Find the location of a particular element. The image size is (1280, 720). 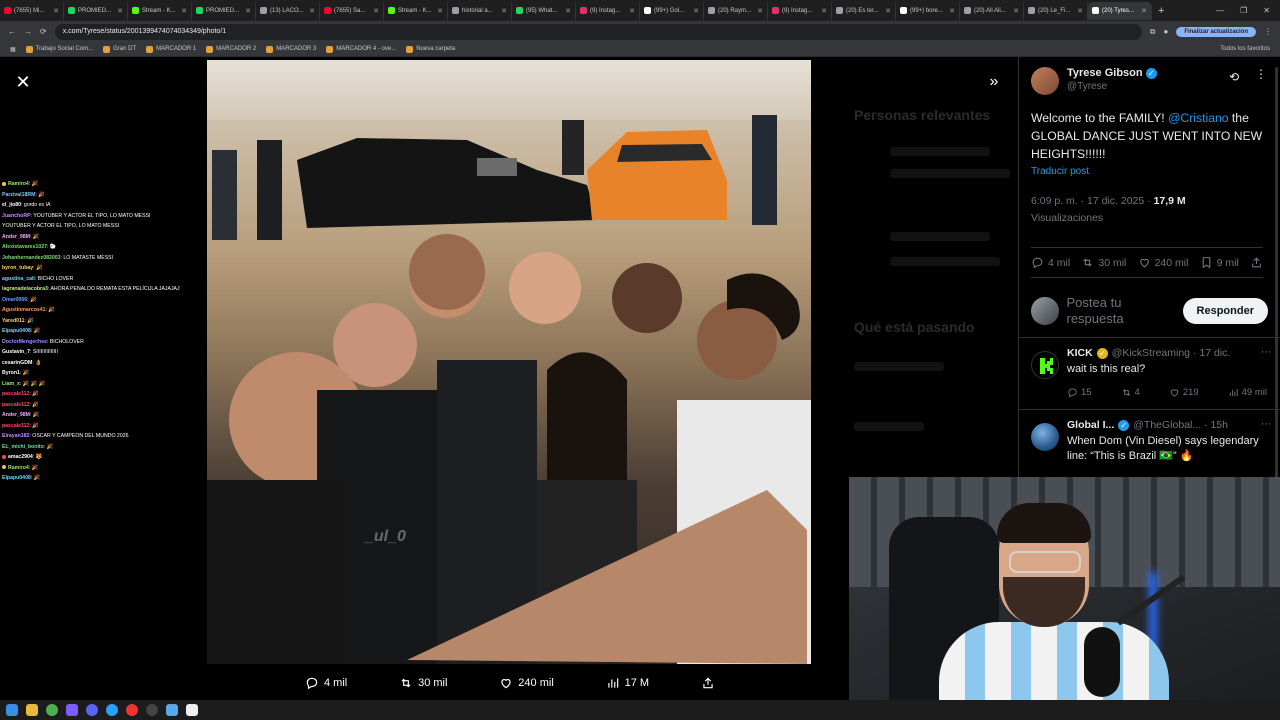

chat-username: EL_michi_bonito is located at coordinates (23, 447).